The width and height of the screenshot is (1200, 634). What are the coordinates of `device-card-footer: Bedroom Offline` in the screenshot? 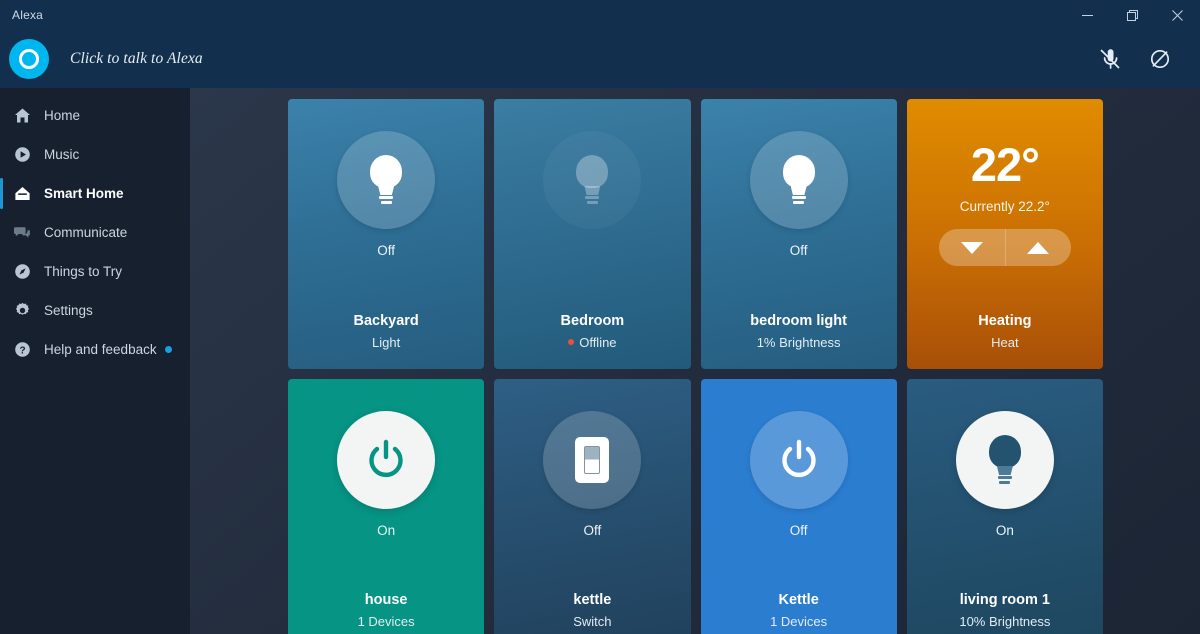 It's located at (592, 340).